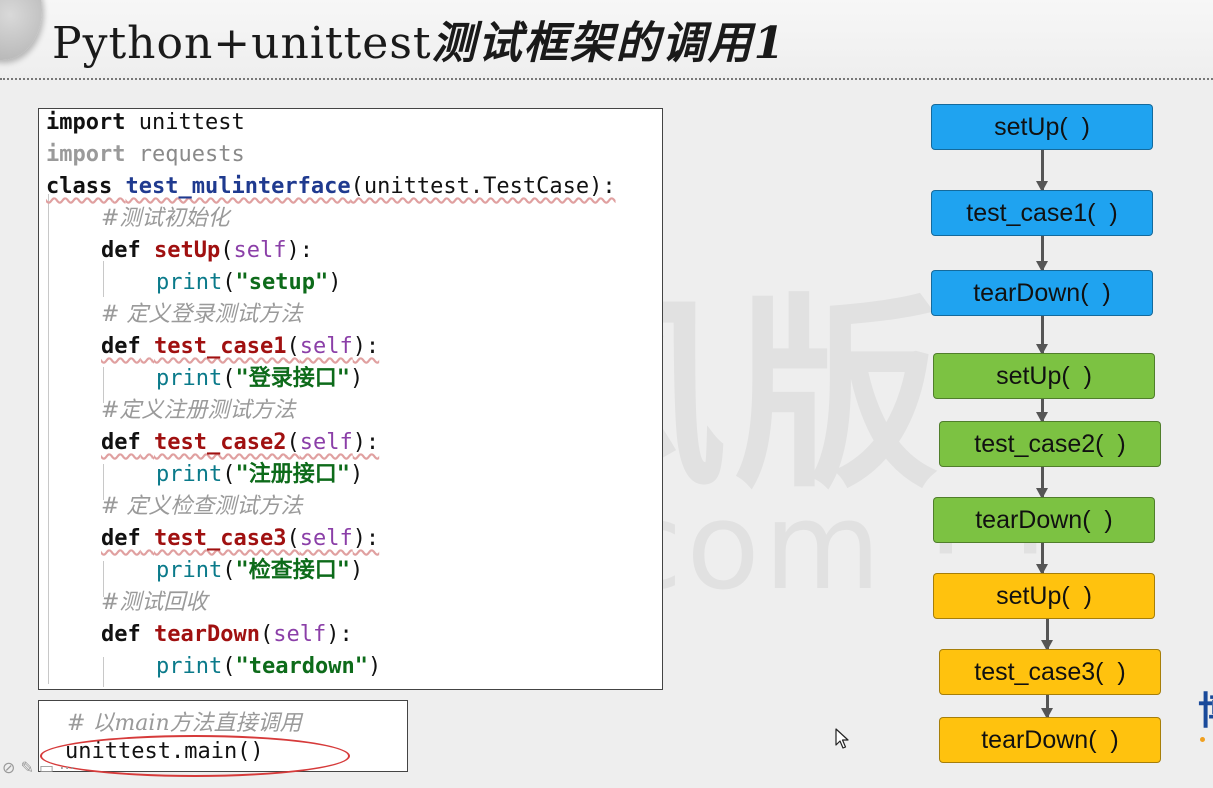 Image resolution: width=1213 pixels, height=788 pixels. Describe the element at coordinates (1202, 739) in the screenshot. I see `corner-logo-dot` at that location.